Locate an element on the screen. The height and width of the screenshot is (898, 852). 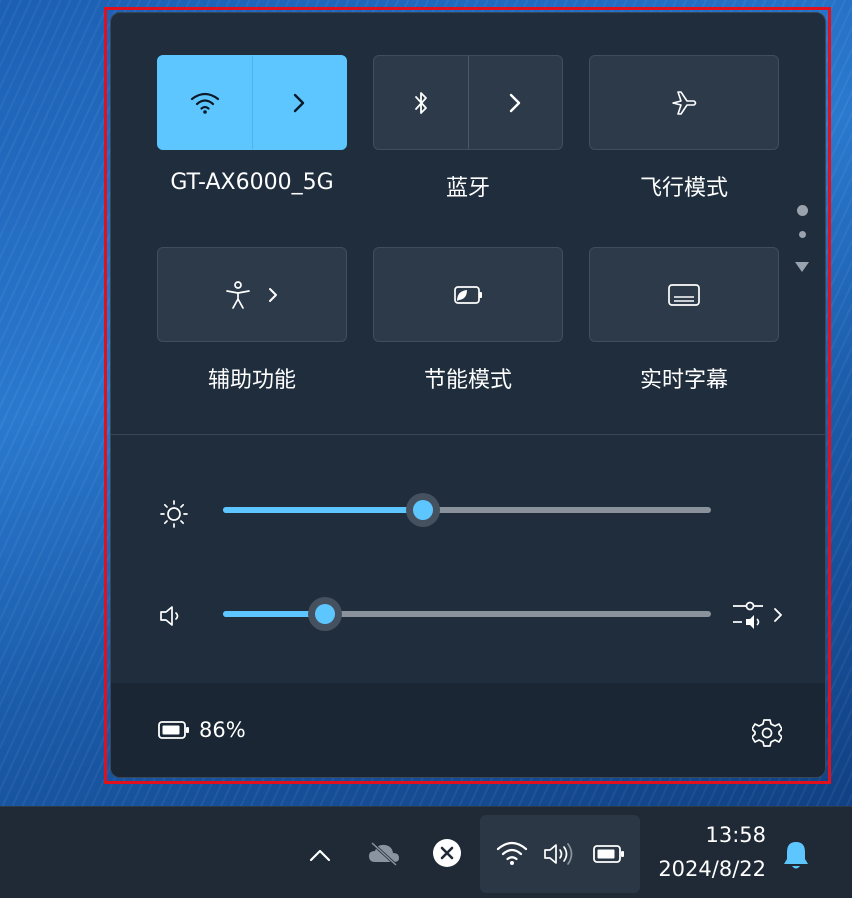
bell-icon is located at coordinates (796, 855).